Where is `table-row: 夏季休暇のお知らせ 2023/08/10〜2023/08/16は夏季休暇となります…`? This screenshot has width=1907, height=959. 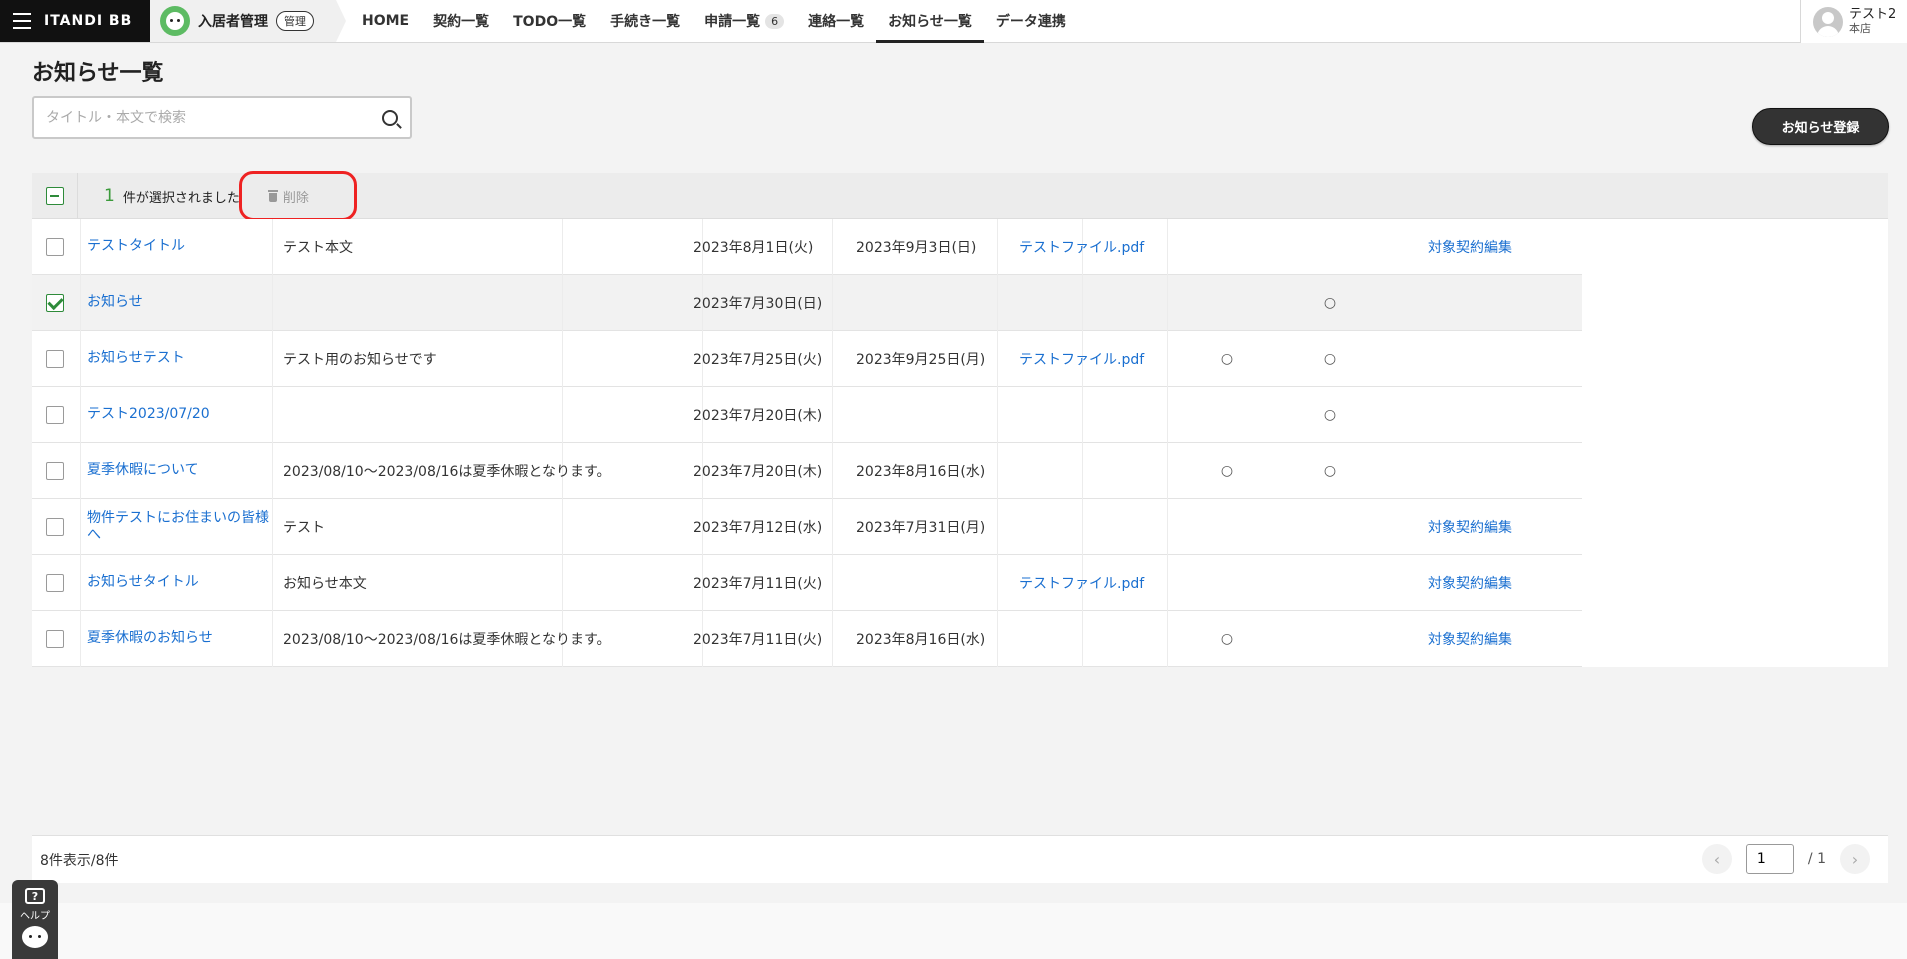
table-row: 夏季休暇のお知らせ 2023/08/10〜2023/08/16は夏季休暇となります… is located at coordinates (807, 639).